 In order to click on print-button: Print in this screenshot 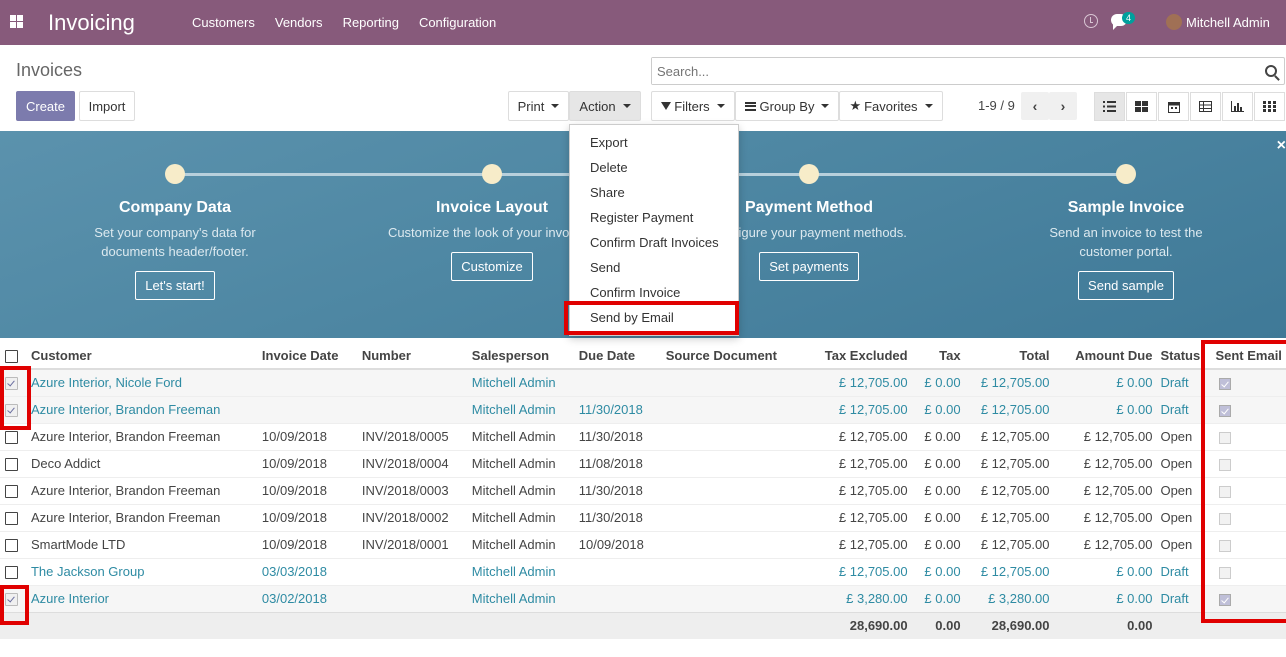, I will do `click(538, 106)`.